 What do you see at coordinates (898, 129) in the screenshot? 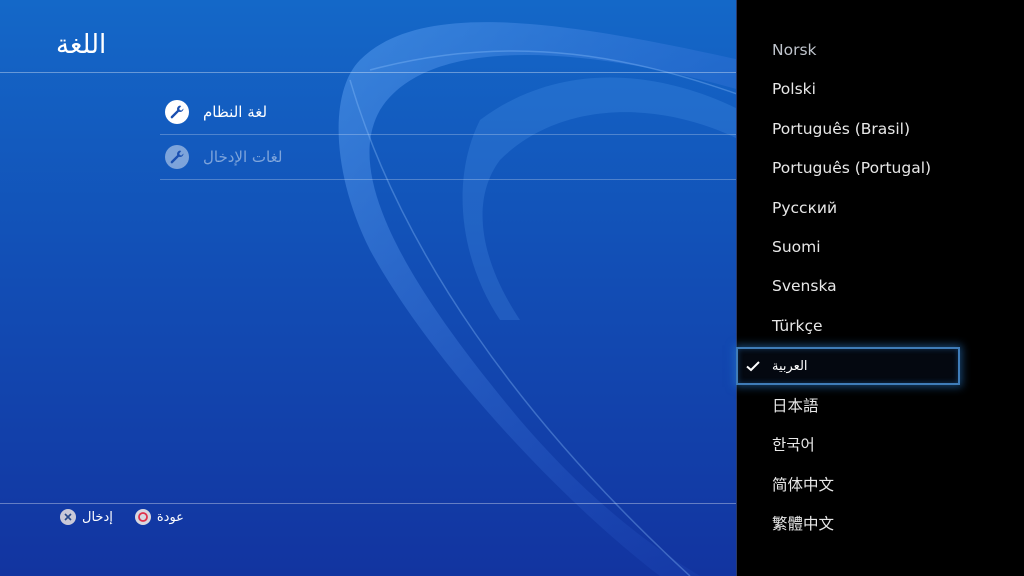
I see `language-option-portuguese-brazil: Português (Brasil)` at bounding box center [898, 129].